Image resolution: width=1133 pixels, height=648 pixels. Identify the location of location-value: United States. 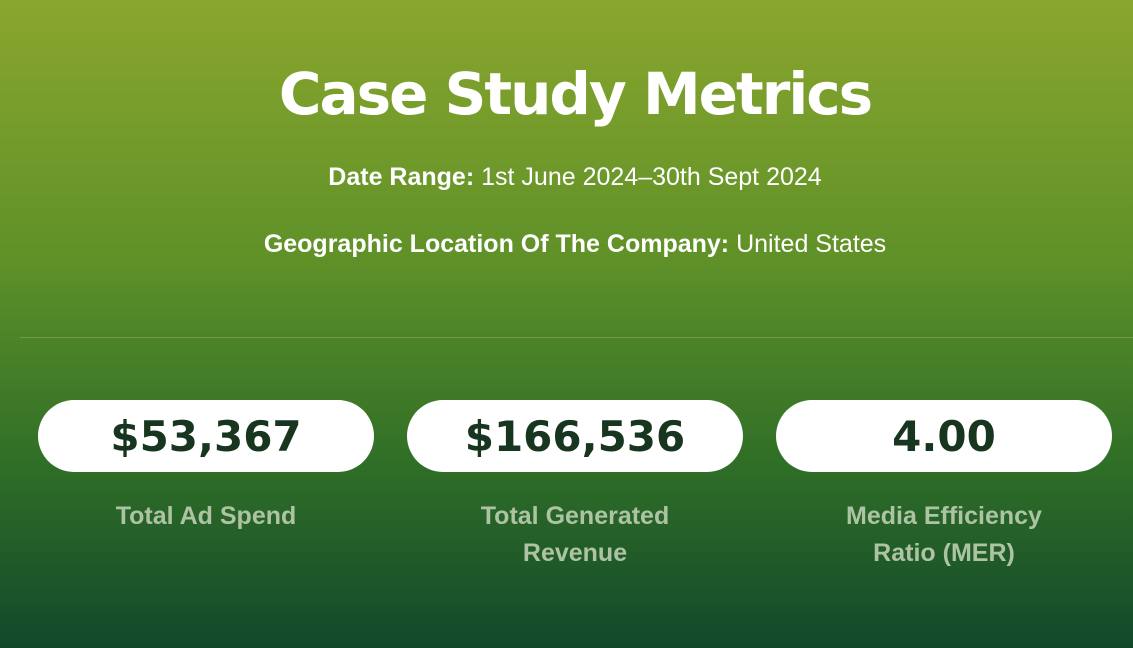
(811, 244).